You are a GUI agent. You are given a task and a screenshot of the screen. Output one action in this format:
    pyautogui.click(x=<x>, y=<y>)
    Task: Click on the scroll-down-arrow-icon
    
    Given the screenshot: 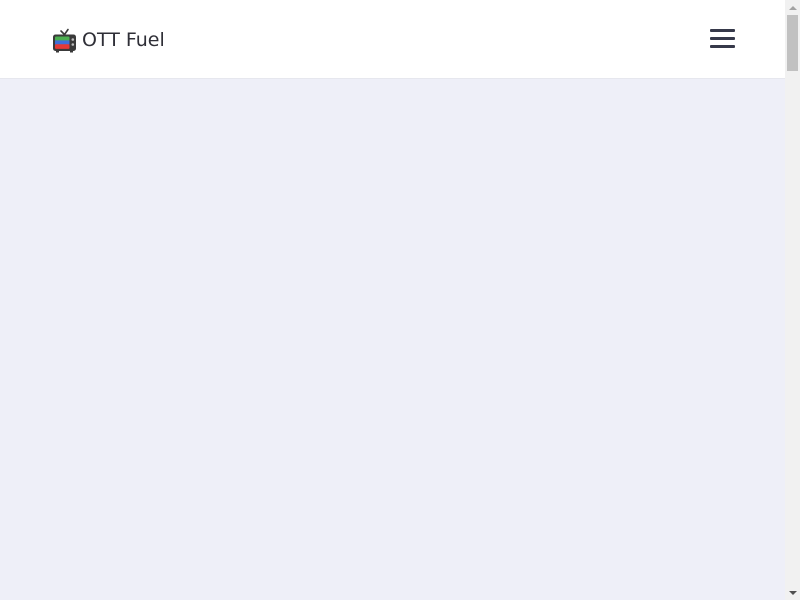 What is the action you would take?
    pyautogui.click(x=792, y=592)
    